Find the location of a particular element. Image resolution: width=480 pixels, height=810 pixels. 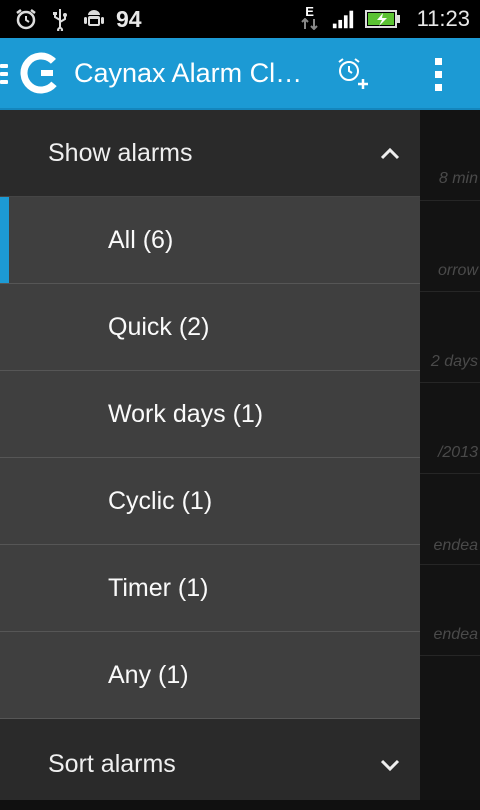

filter-item-label: Quick (2) is located at coordinates (159, 327).